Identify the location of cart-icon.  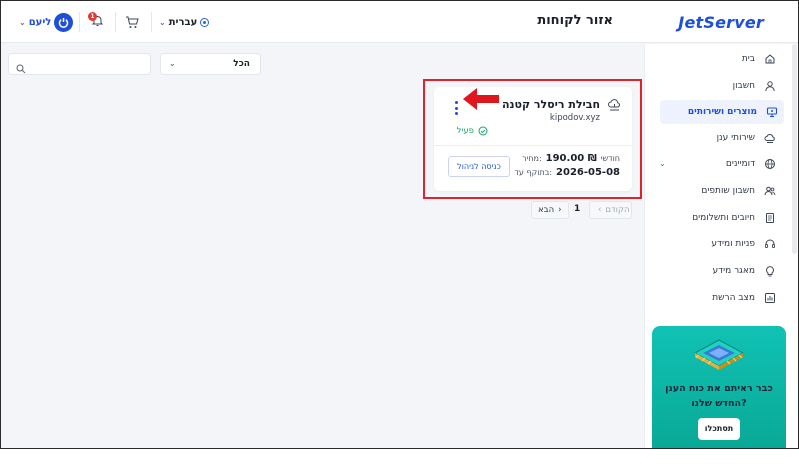
(132, 22).